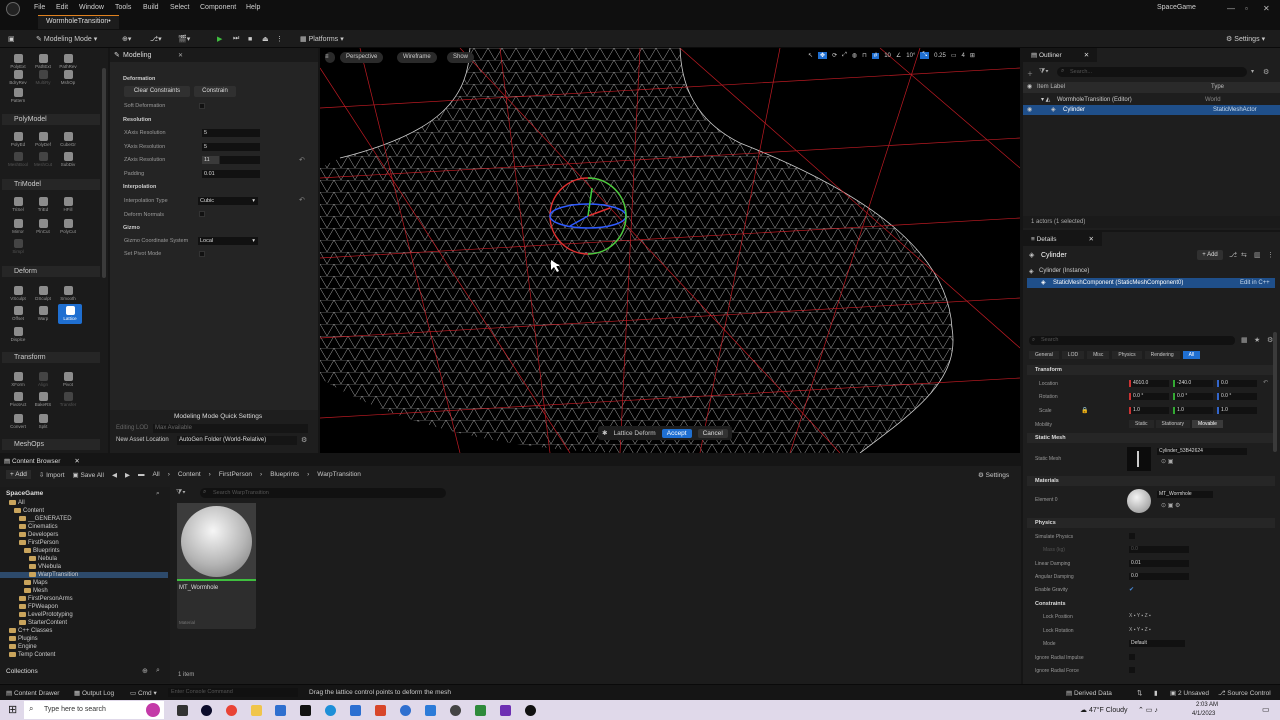 This screenshot has height=720, width=1280. I want to click on tool-mshop: MshOp, so click(68, 77).